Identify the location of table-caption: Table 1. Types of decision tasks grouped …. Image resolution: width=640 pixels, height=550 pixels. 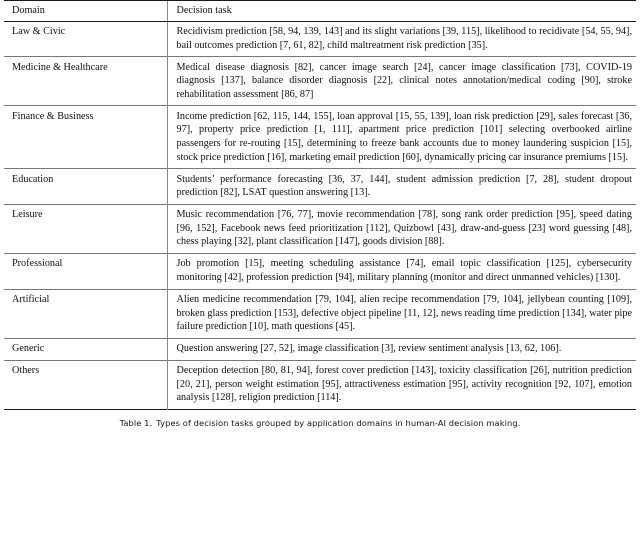
(320, 419).